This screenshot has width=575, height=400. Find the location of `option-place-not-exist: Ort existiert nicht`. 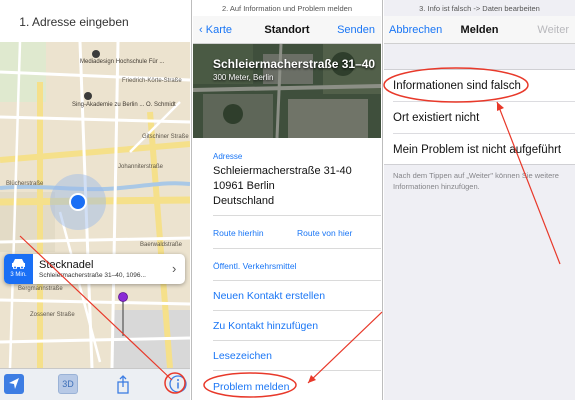

option-place-not-exist: Ort existiert nicht is located at coordinates (479, 118).